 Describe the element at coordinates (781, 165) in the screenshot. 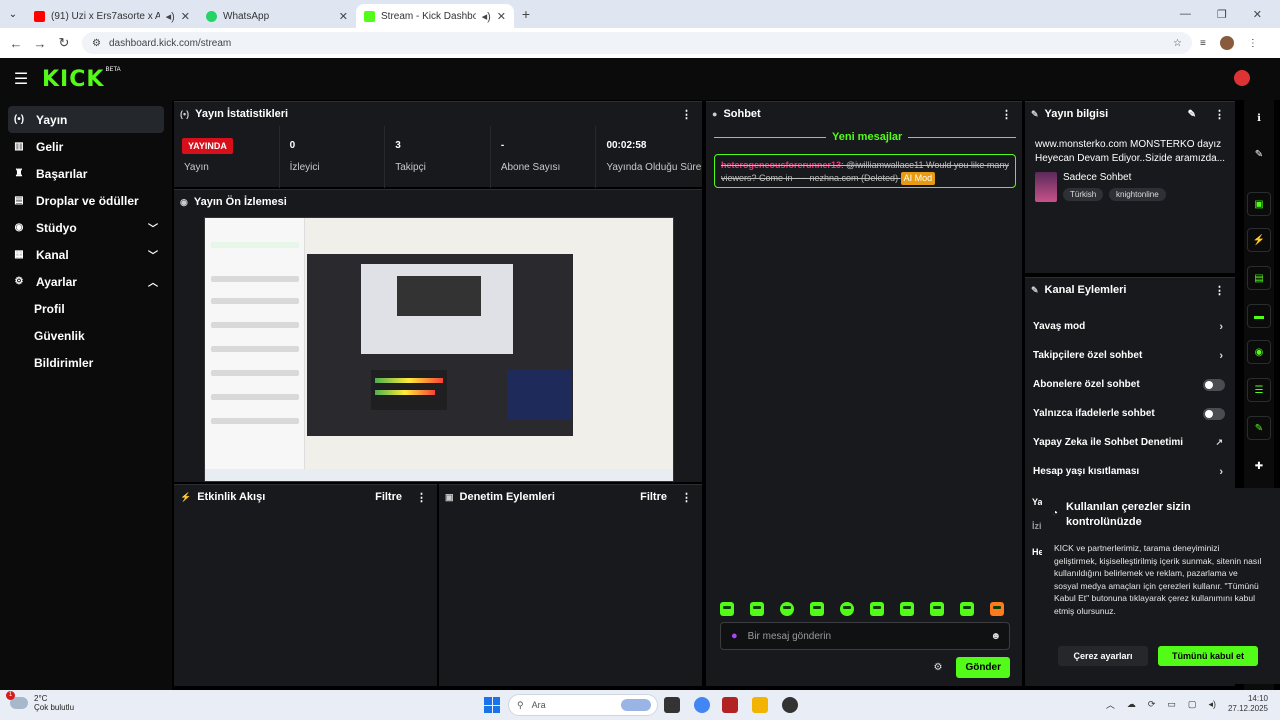

I see `chat-username: heterogeneousforerunner13` at that location.